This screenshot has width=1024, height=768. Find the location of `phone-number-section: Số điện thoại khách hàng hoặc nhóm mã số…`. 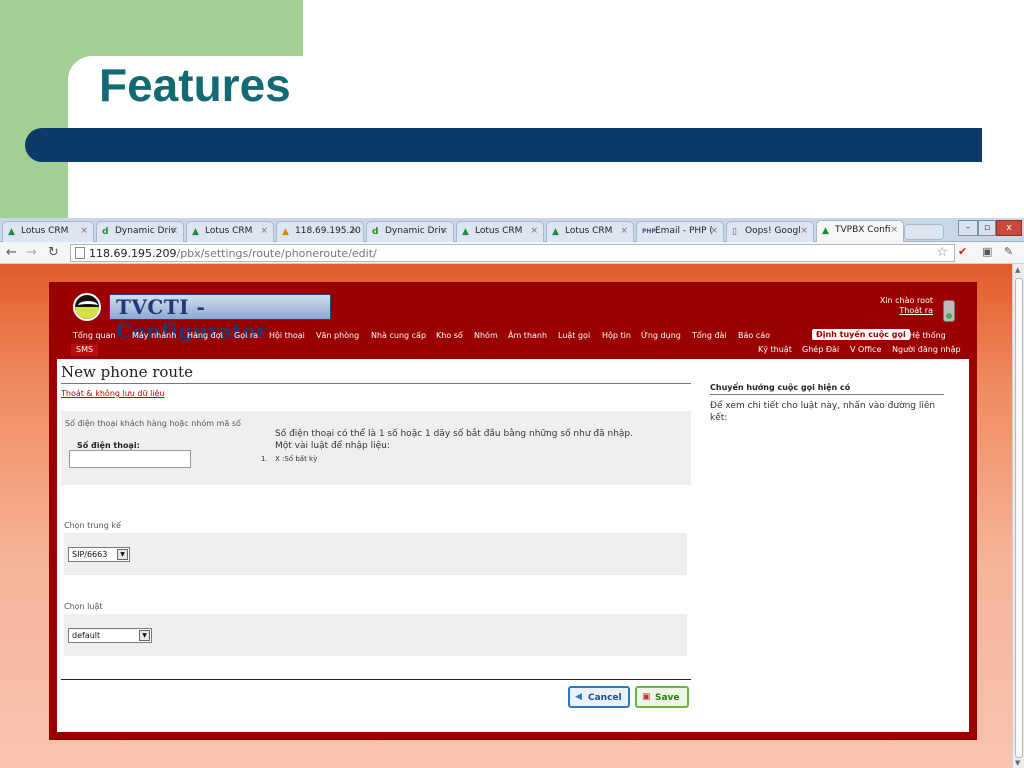

phone-number-section: Số điện thoại khách hàng hoặc nhóm mã số… is located at coordinates (376, 448).